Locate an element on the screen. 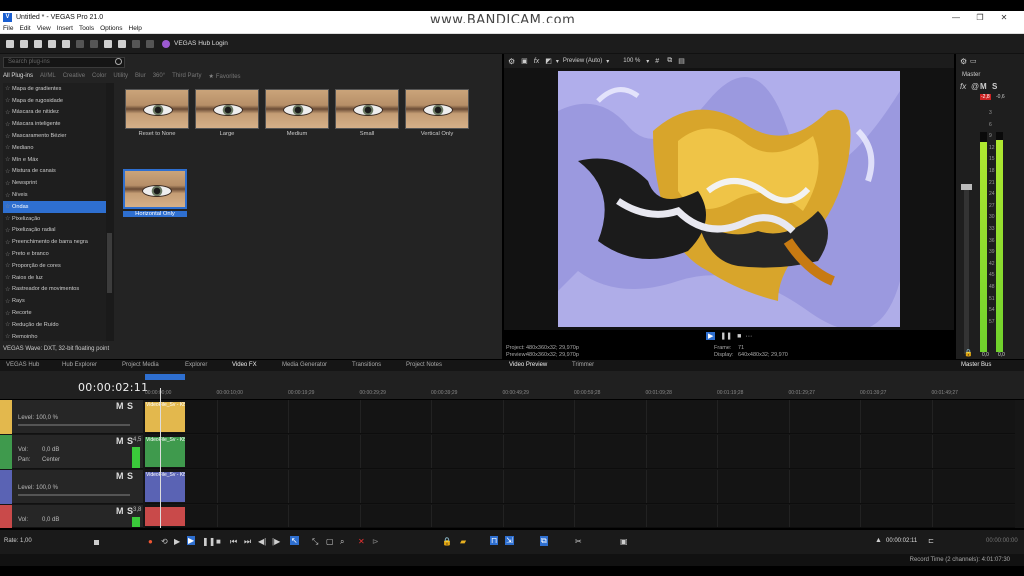 The image size is (1024, 576). plugin-list-item: ☆ Preto e branco is located at coordinates (54, 254).